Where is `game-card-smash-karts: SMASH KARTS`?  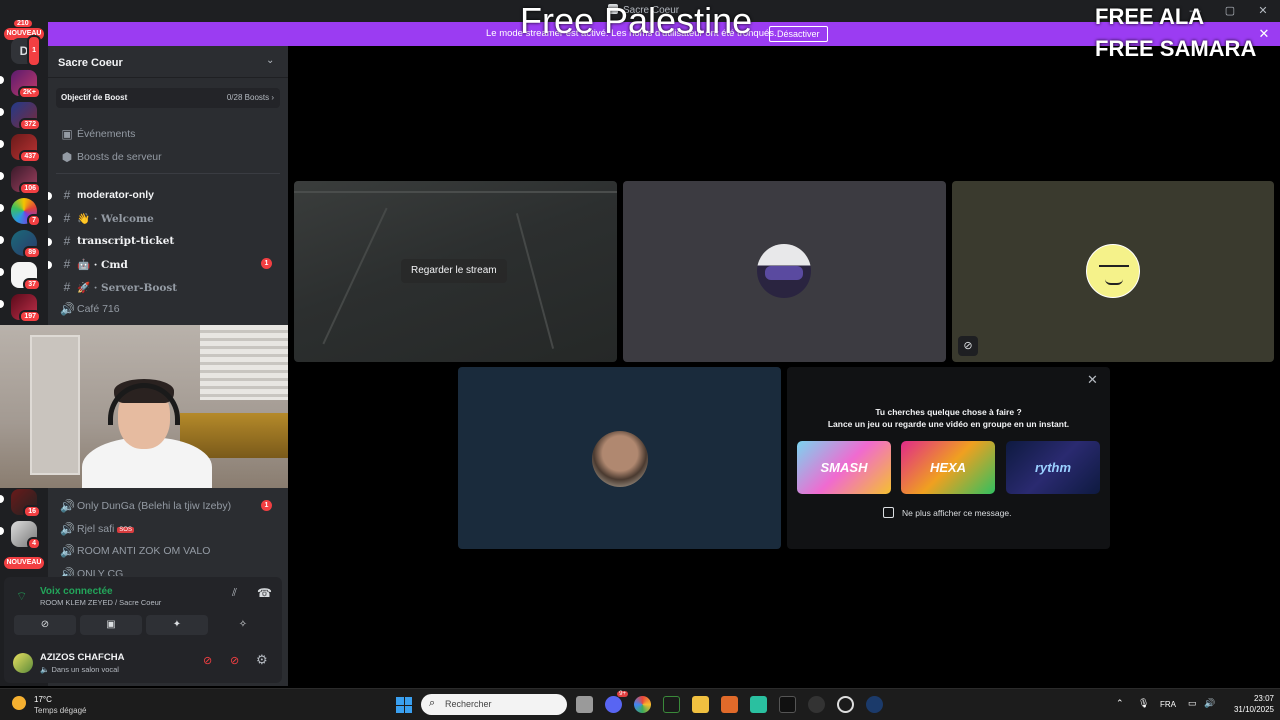 game-card-smash-karts: SMASH KARTS is located at coordinates (844, 467).